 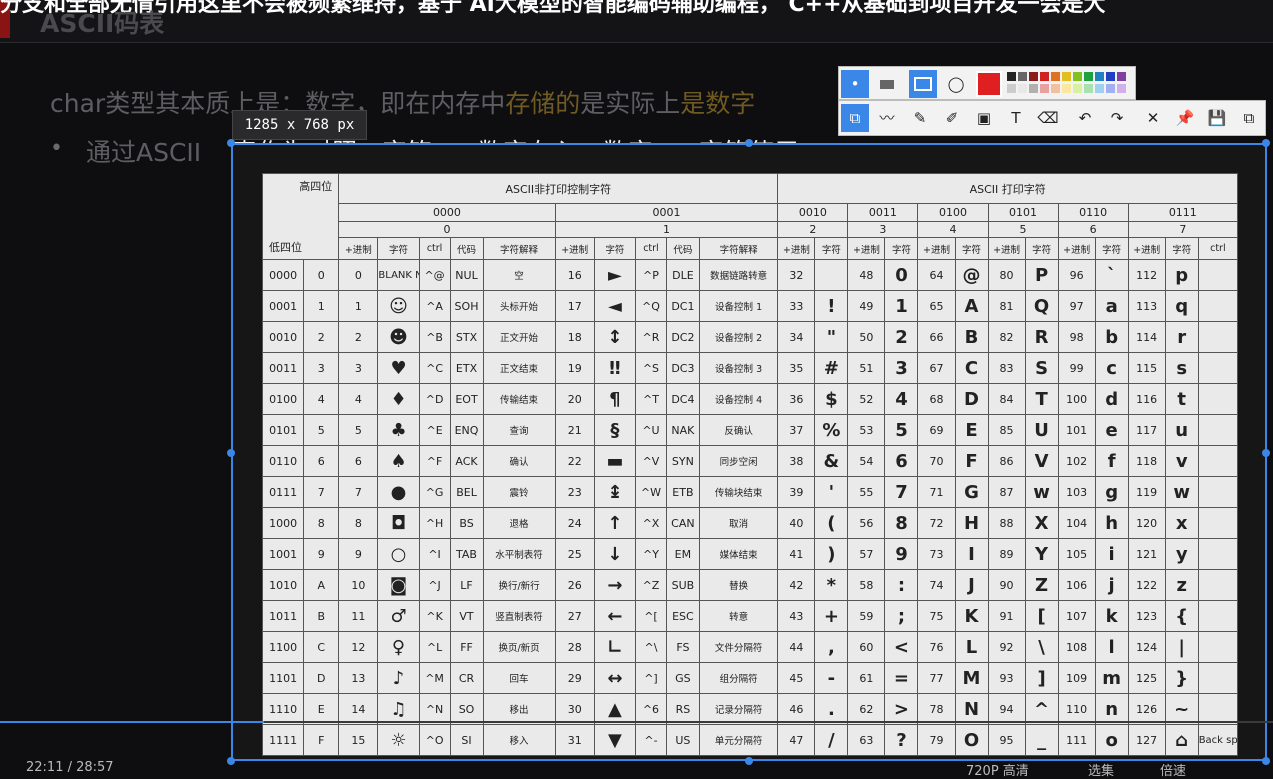 I want to click on resize-handle-l, so click(x=231, y=453).